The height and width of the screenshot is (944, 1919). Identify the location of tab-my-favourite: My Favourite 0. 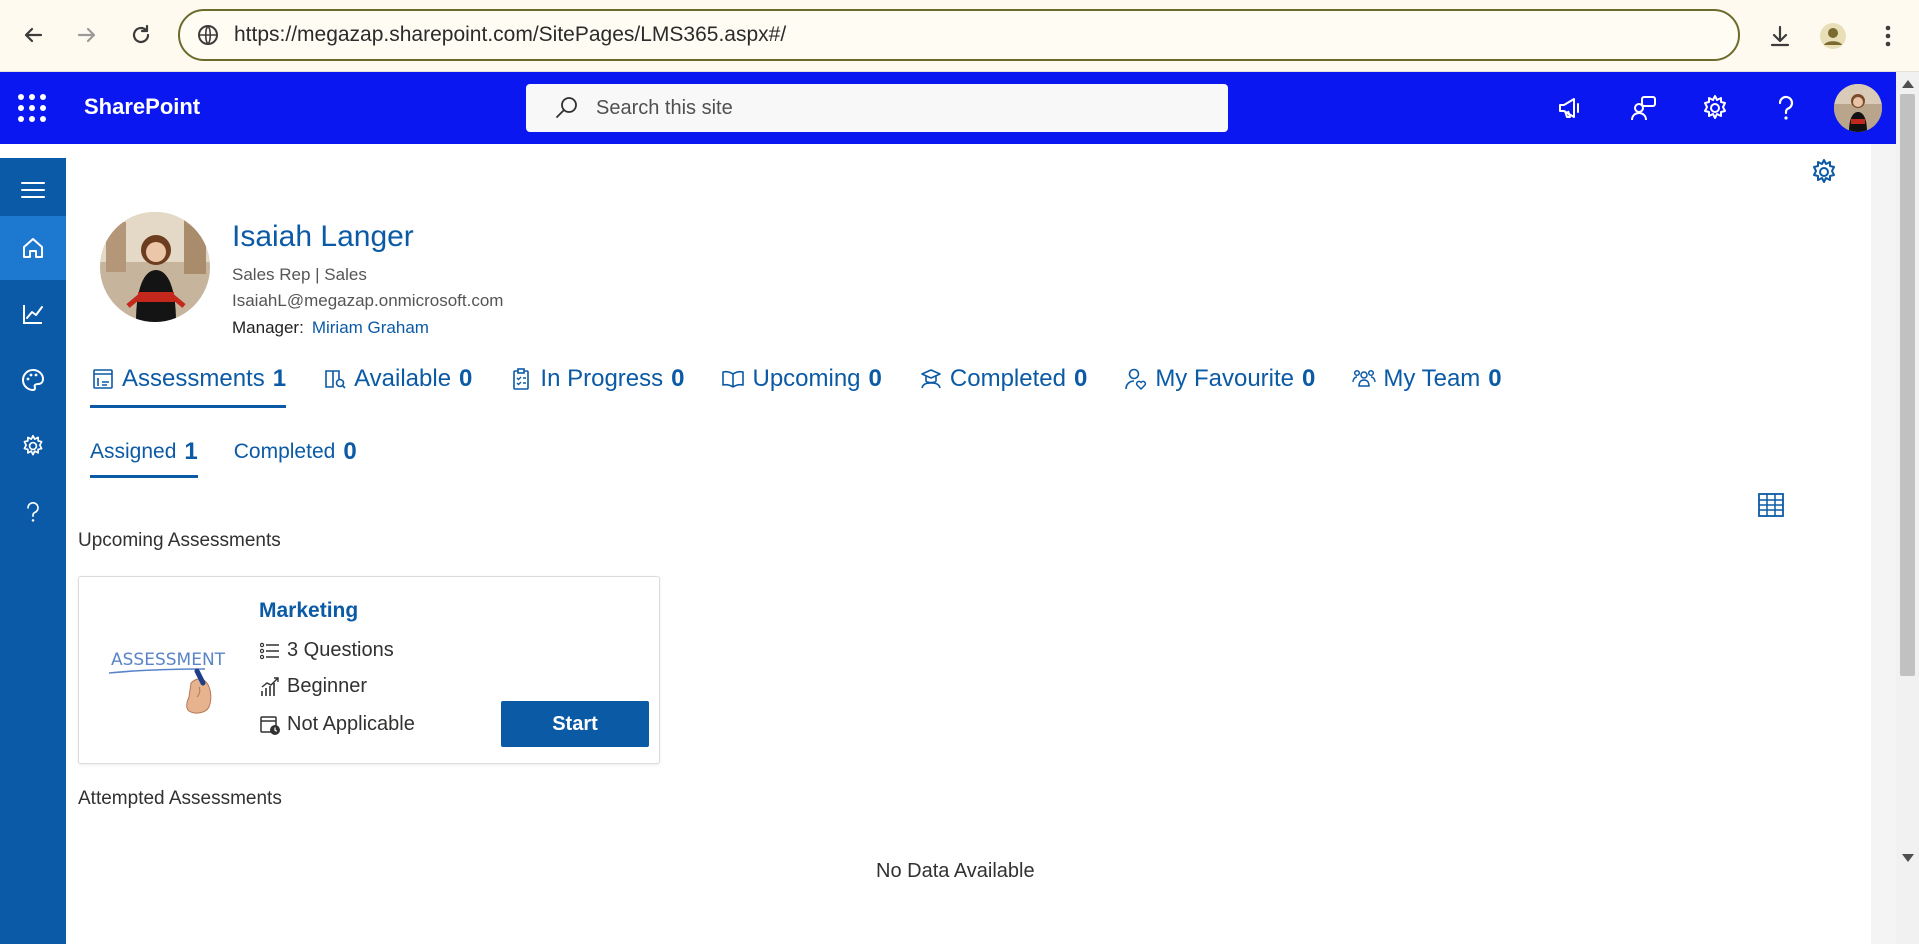
(1219, 379).